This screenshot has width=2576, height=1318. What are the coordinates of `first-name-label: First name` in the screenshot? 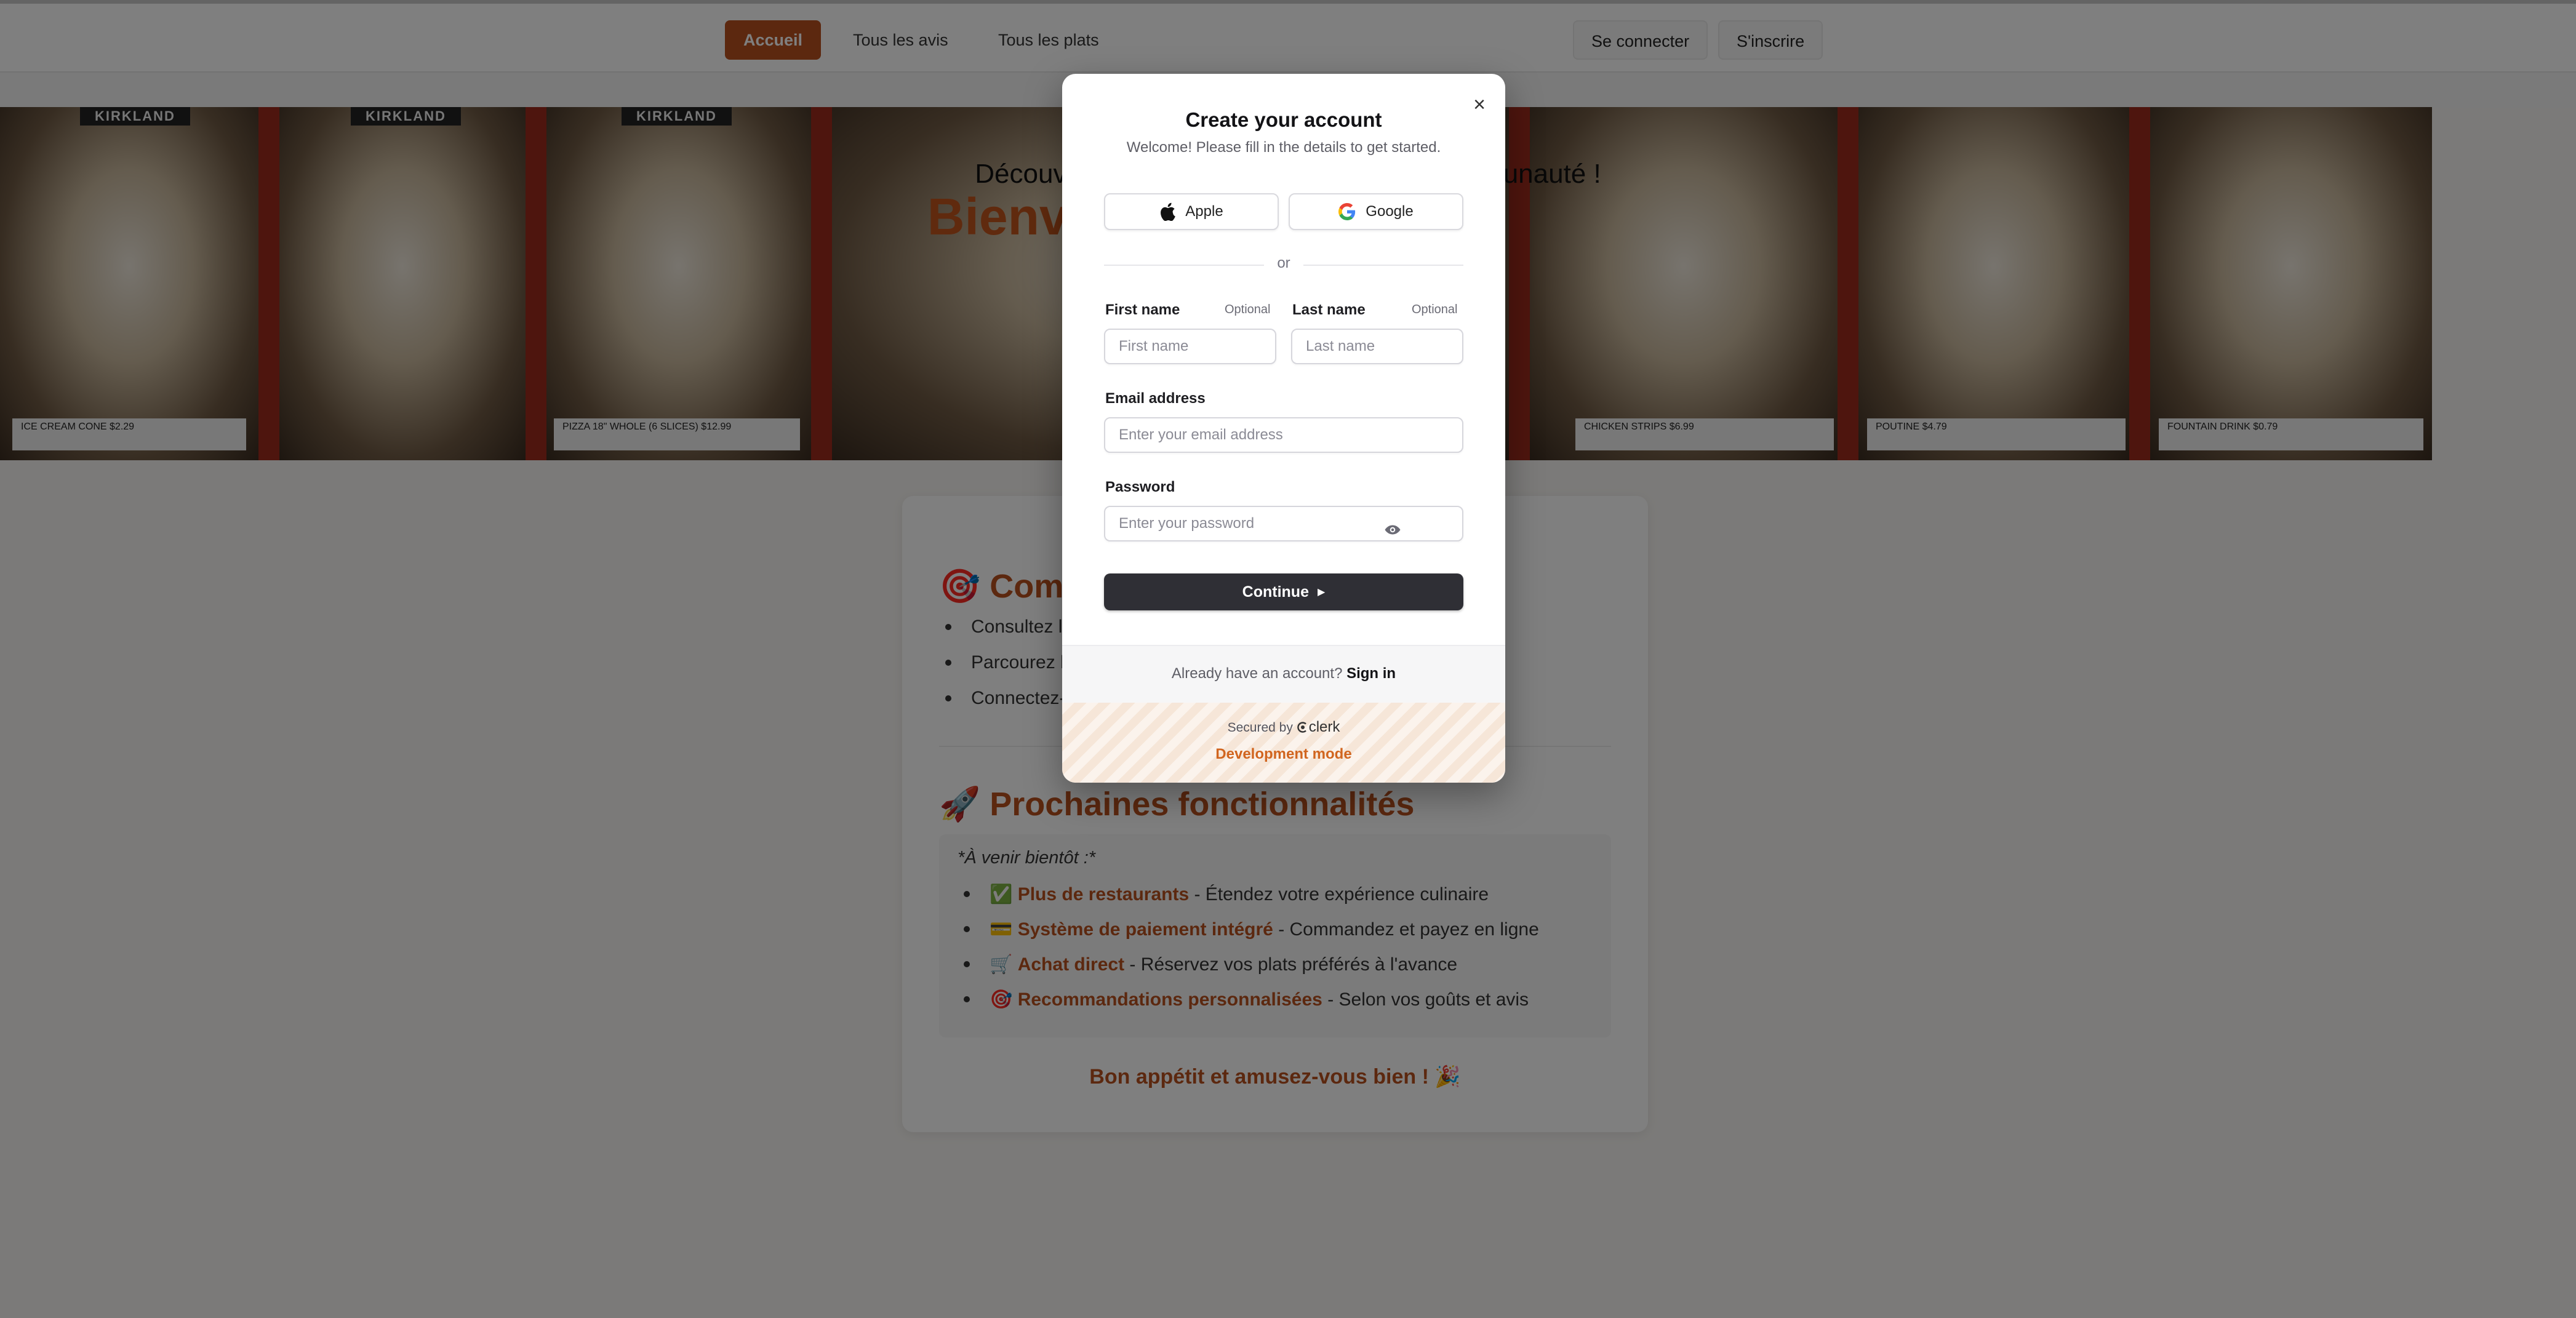 It's located at (1142, 310).